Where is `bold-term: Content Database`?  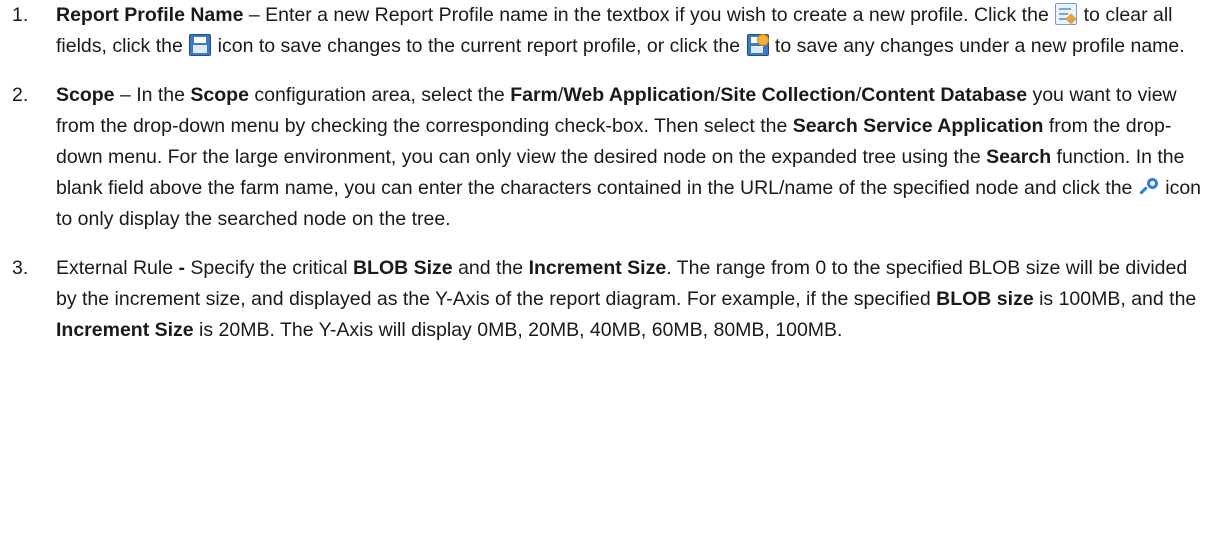 bold-term: Content Database is located at coordinates (944, 95).